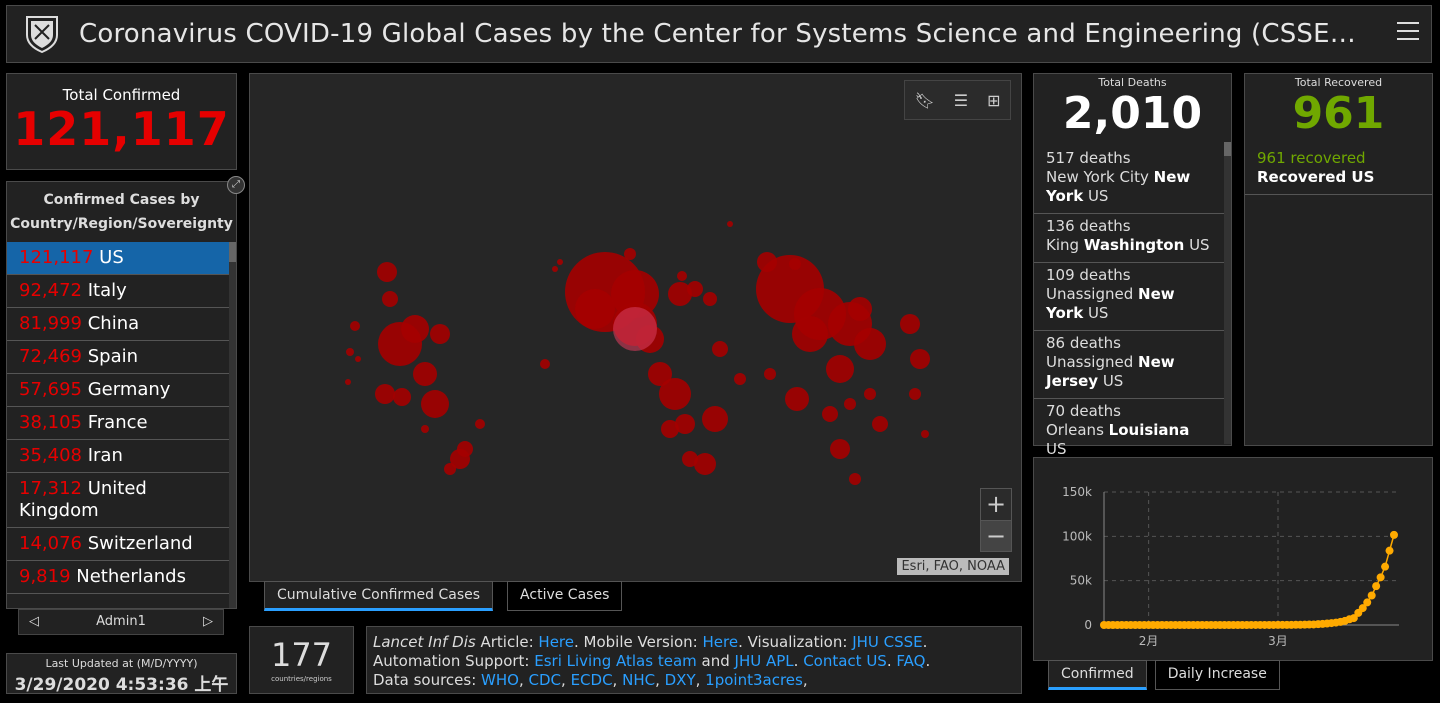  I want to click on country-row: 38,105 France, so click(118, 423).